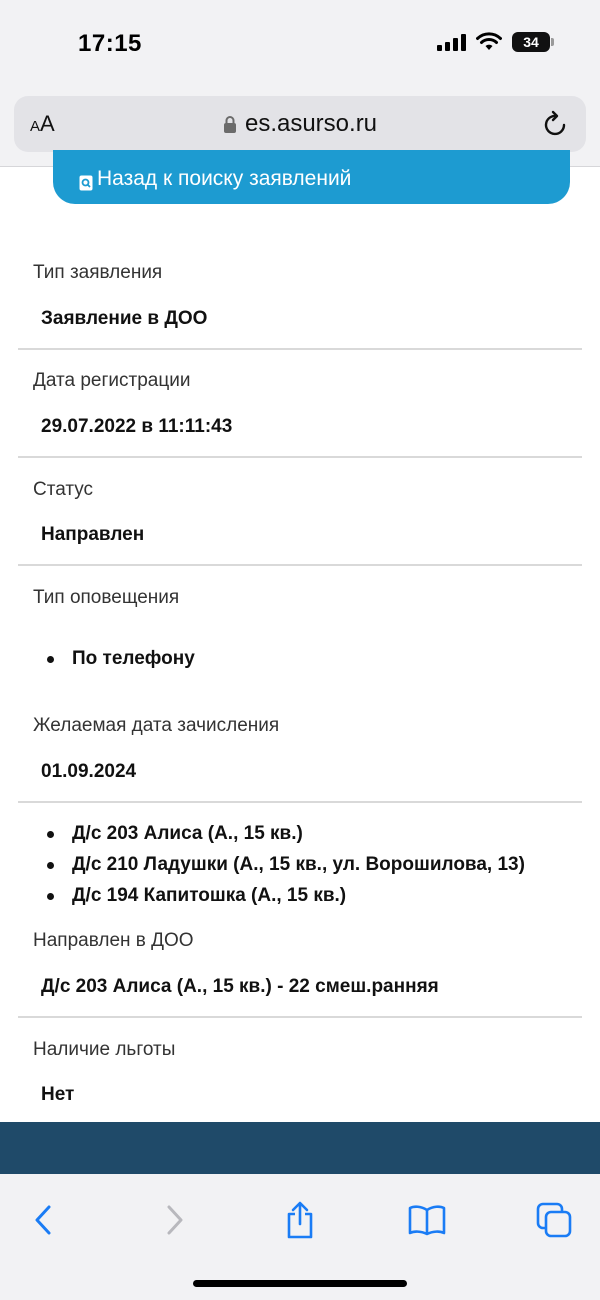  I want to click on url-text: es.asurso.ru, so click(311, 123).